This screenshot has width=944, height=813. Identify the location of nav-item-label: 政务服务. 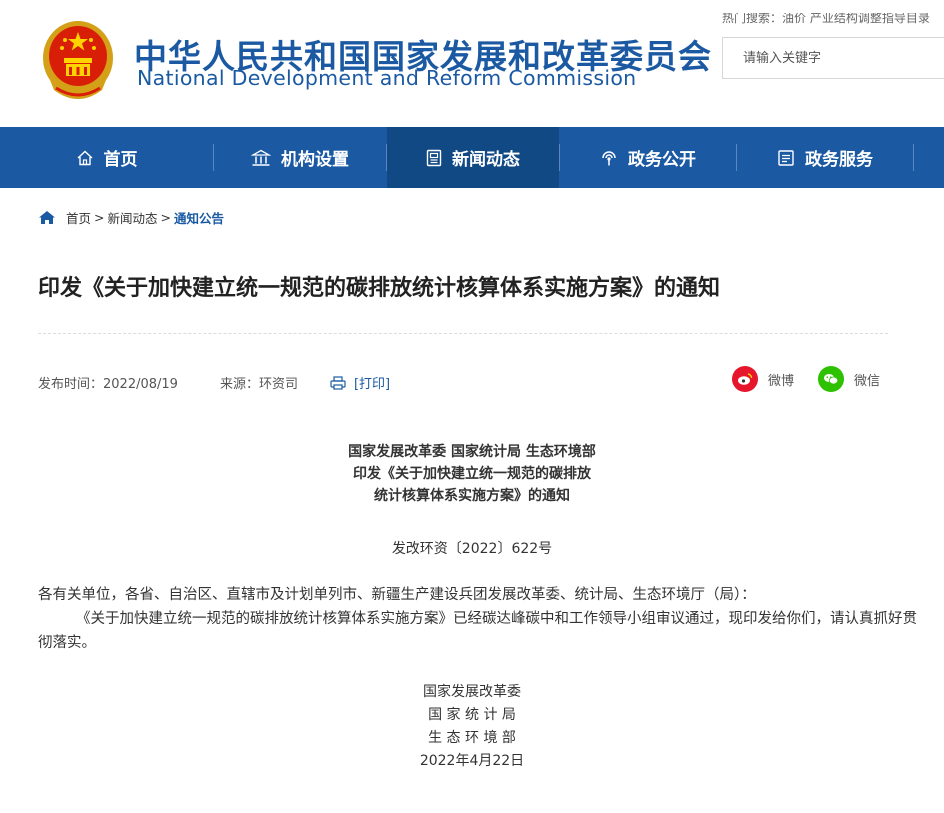
(839, 160).